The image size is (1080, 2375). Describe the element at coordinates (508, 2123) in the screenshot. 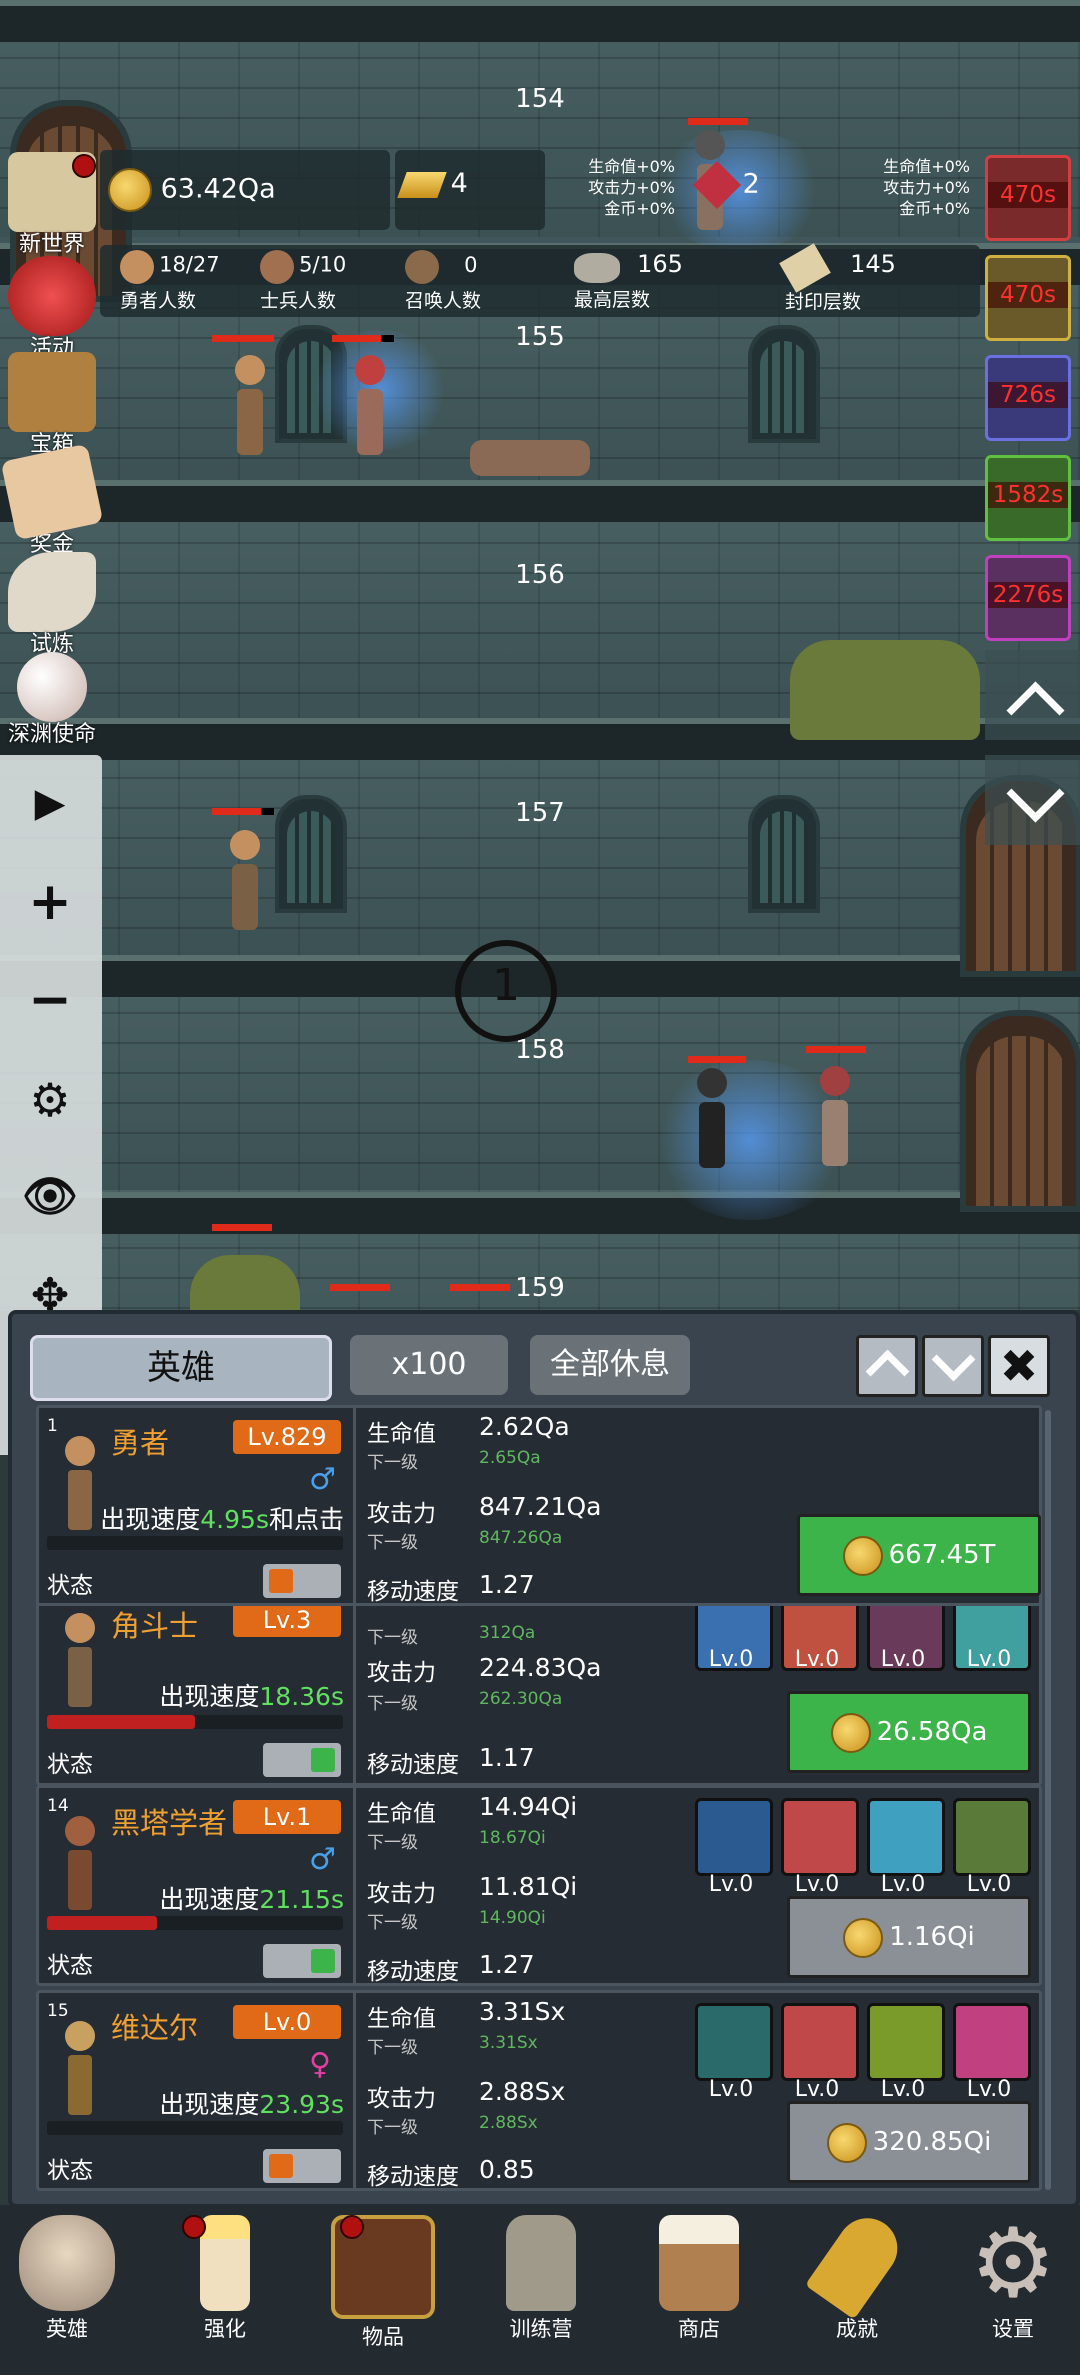

I see `attack-next-value: 2.88Sx` at that location.